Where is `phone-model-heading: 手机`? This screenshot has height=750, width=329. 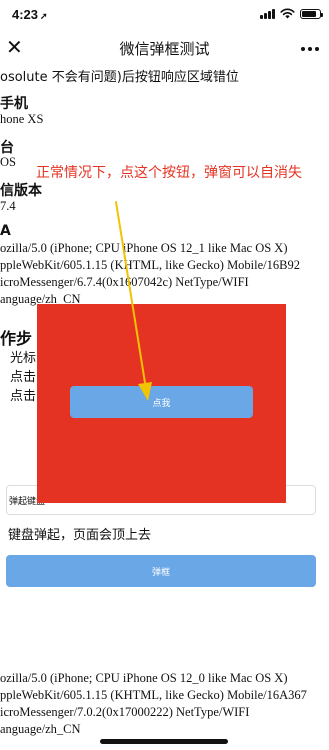 phone-model-heading: 手机 is located at coordinates (14, 104).